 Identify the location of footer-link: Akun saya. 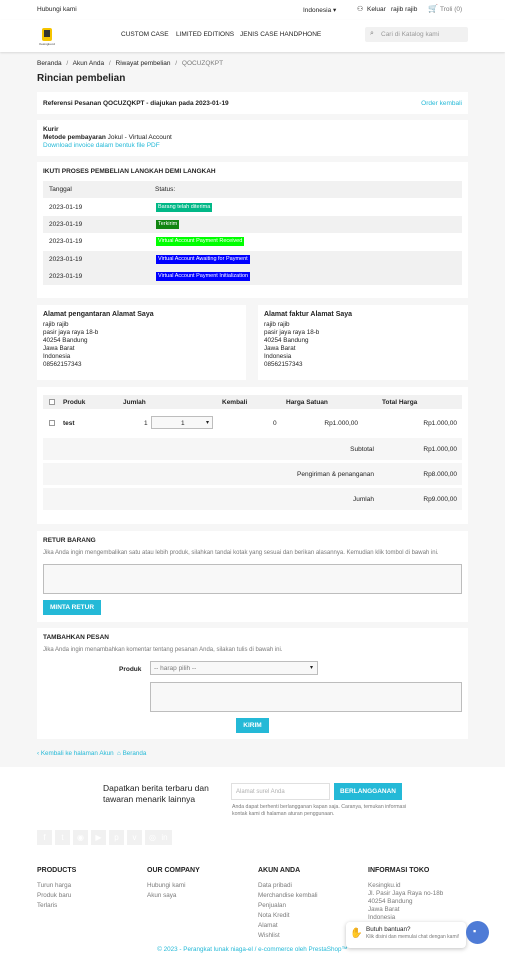
(161, 895).